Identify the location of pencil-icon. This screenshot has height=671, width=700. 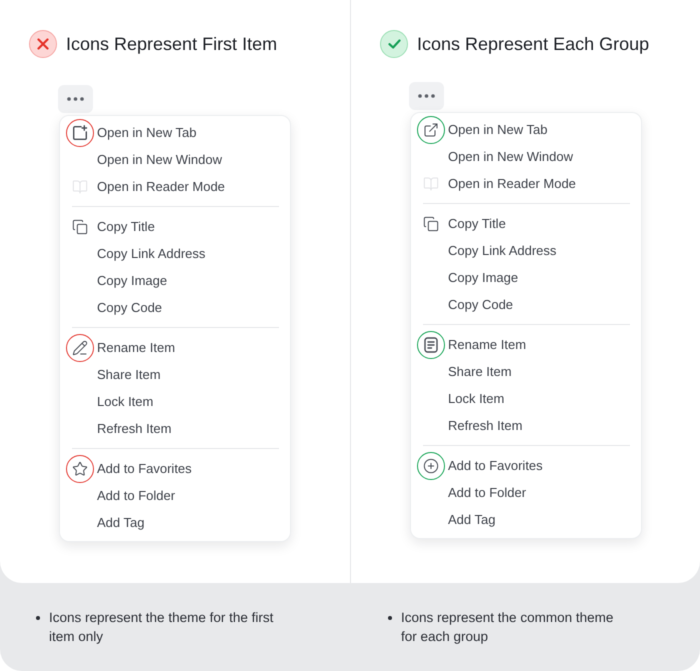
(80, 348).